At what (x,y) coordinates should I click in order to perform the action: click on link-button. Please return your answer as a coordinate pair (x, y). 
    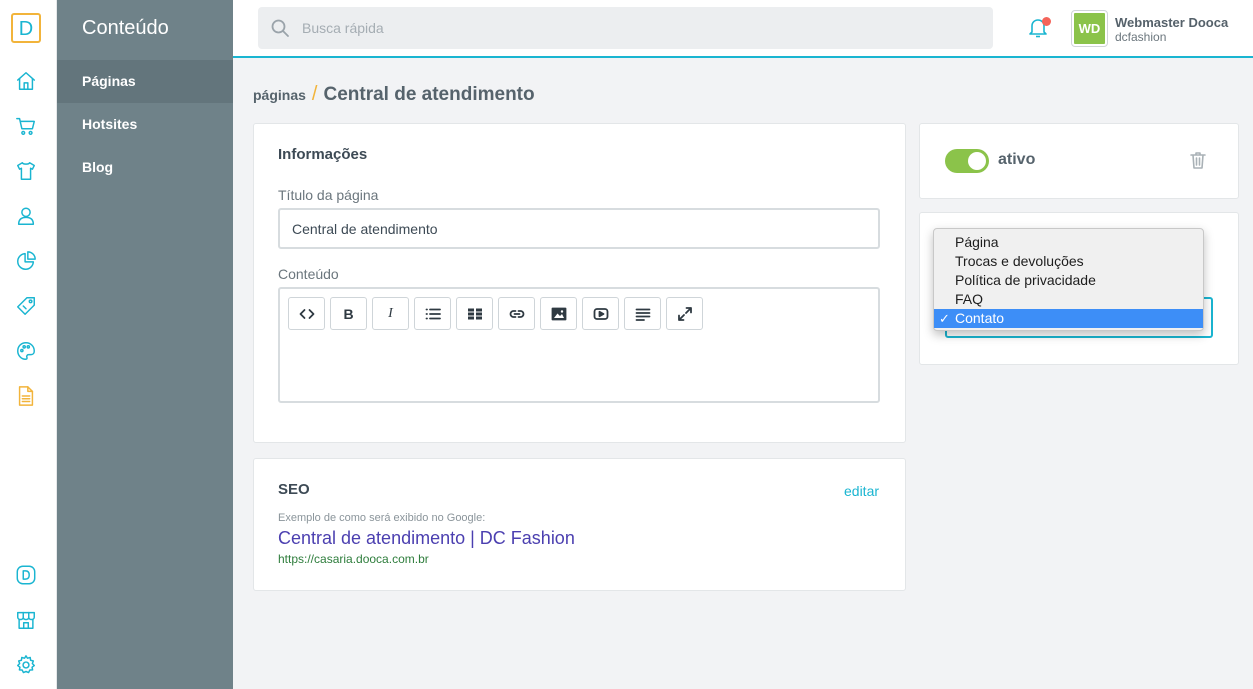
    Looking at the image, I should click on (516, 313).